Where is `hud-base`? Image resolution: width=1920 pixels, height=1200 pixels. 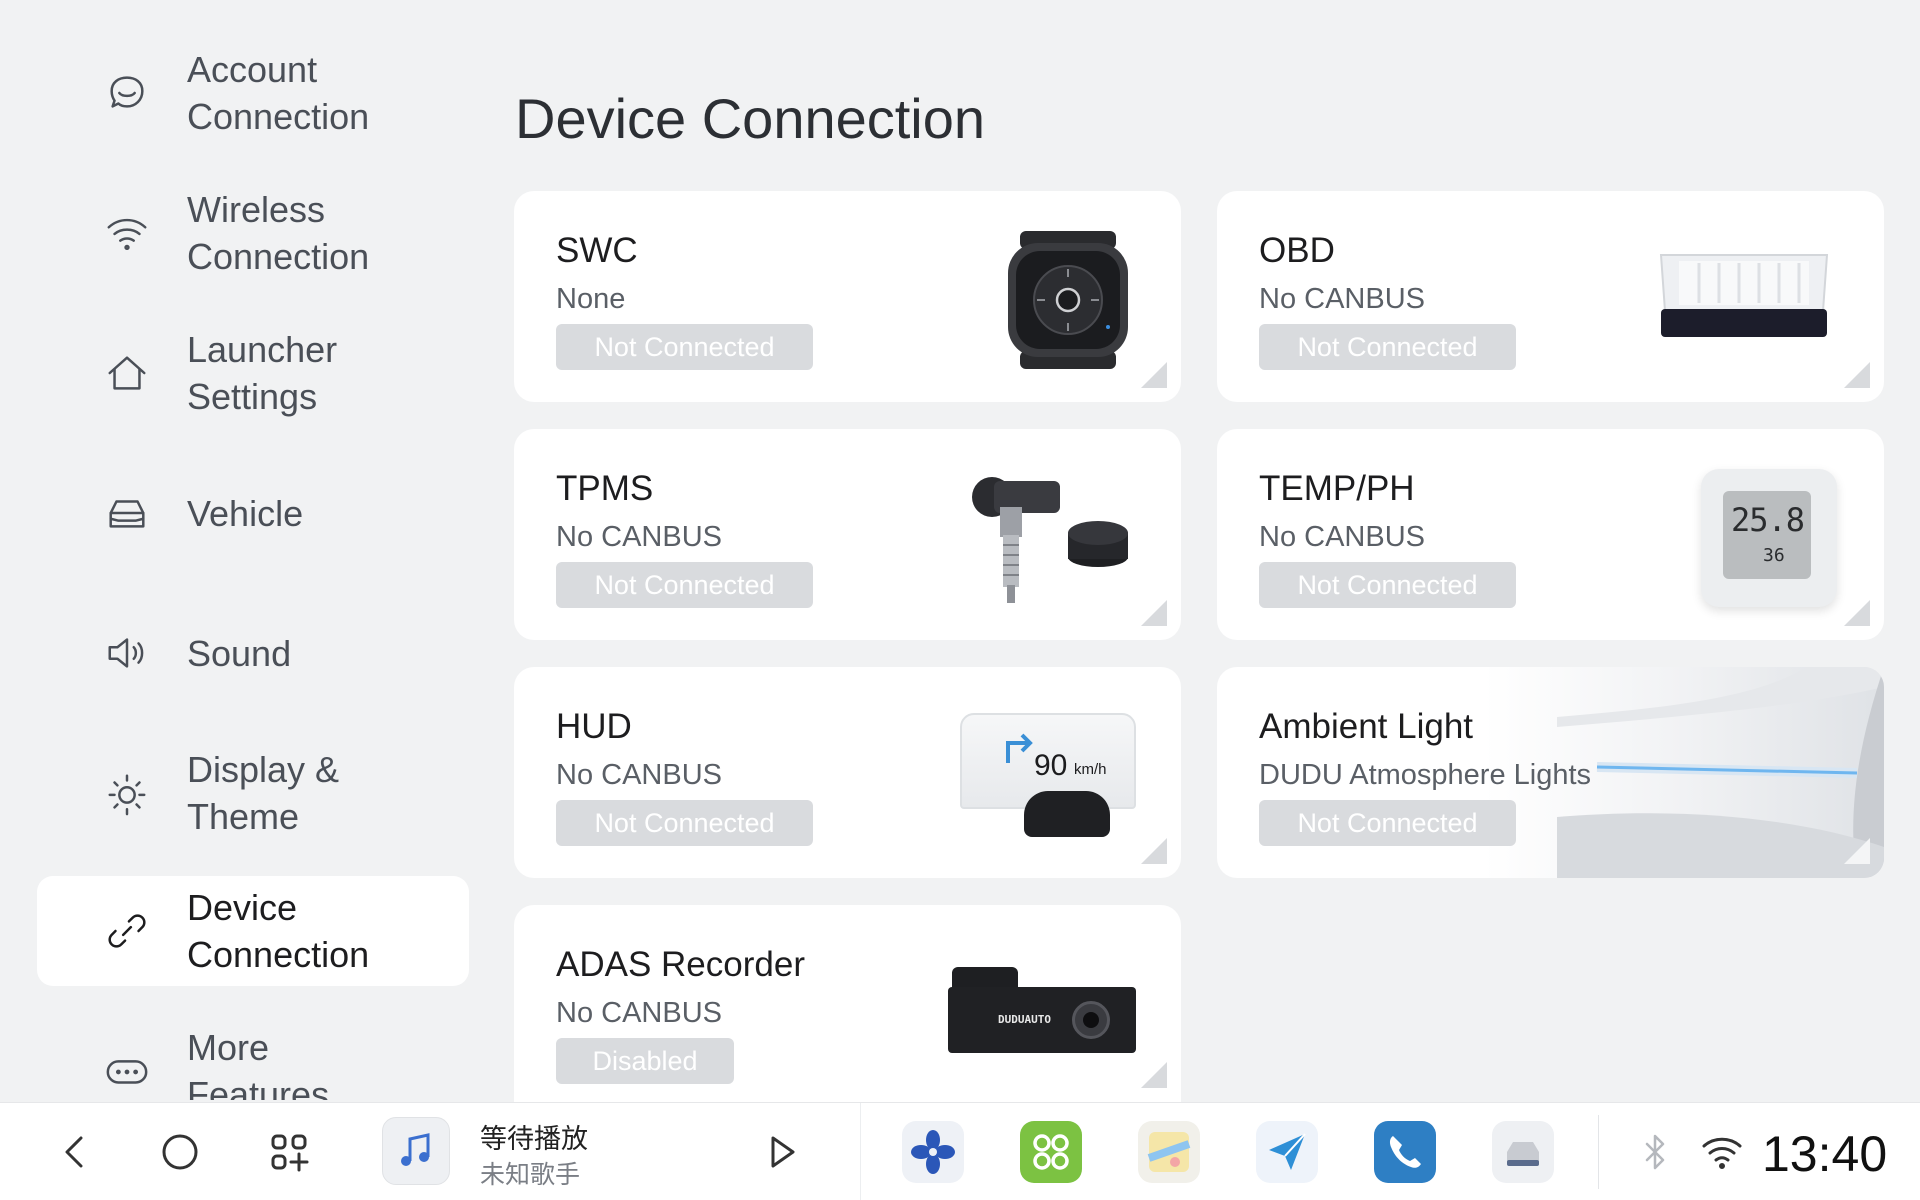
hud-base is located at coordinates (1067, 814).